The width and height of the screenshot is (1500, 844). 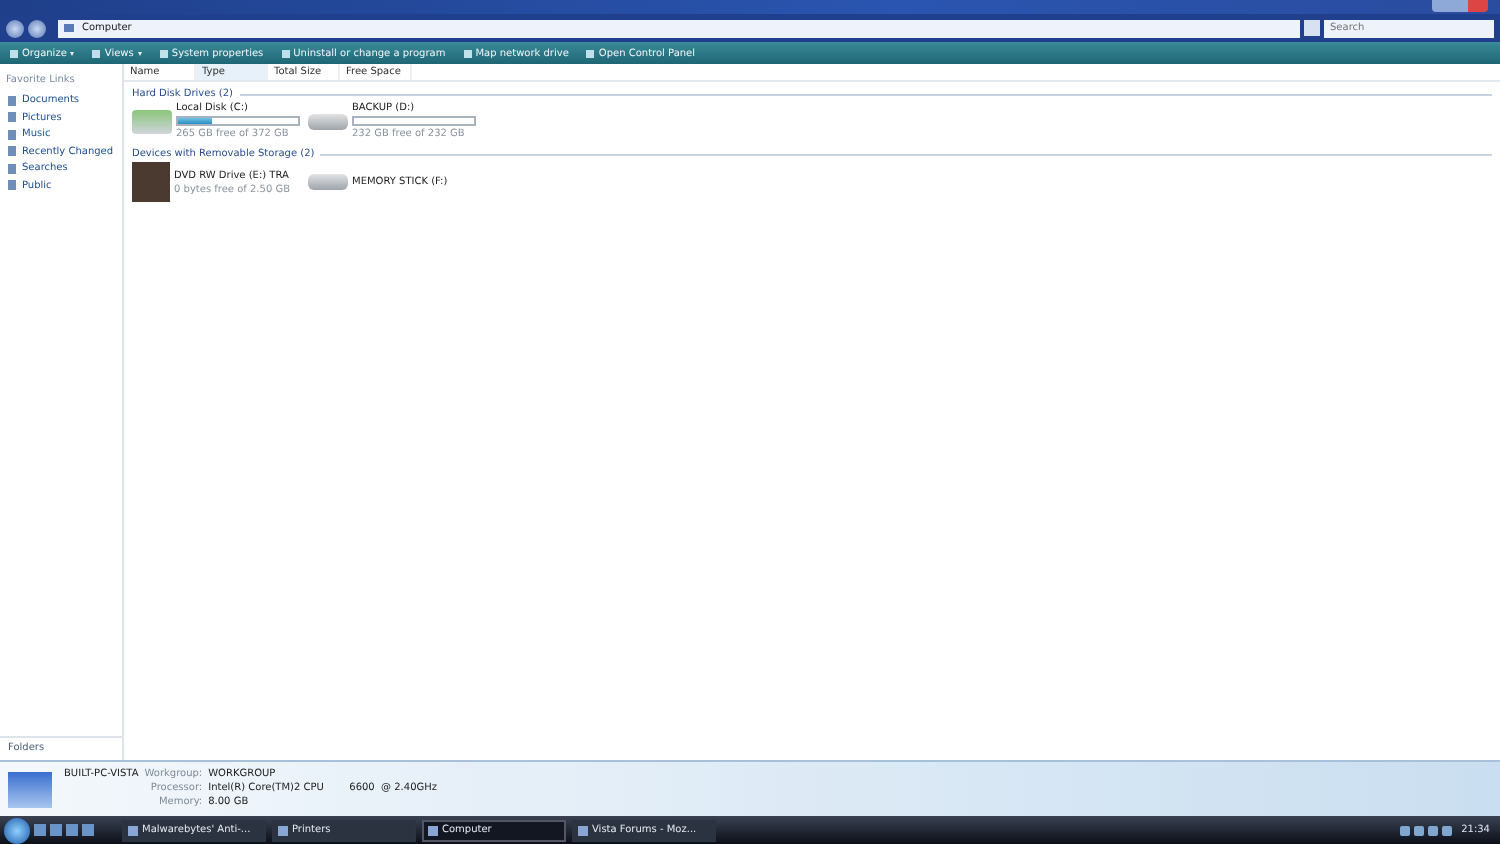 What do you see at coordinates (17, 830) in the screenshot?
I see `start-button` at bounding box center [17, 830].